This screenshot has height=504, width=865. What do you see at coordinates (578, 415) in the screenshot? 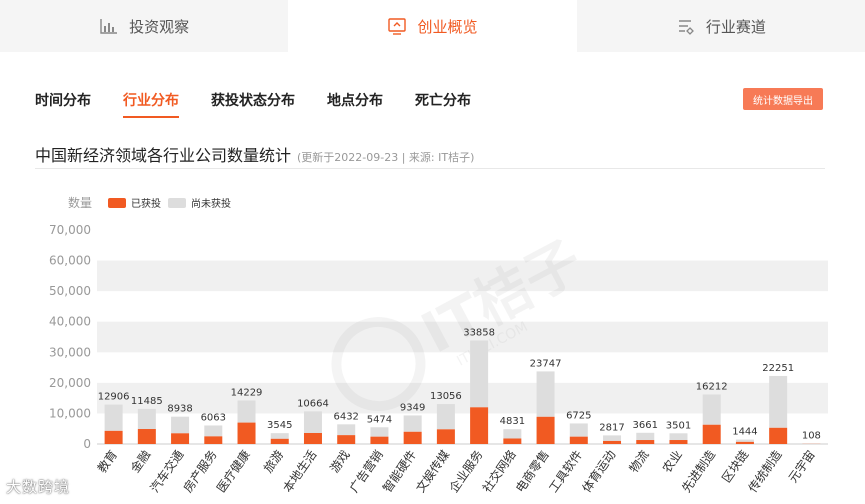
I see `data-label: 6725` at bounding box center [578, 415].